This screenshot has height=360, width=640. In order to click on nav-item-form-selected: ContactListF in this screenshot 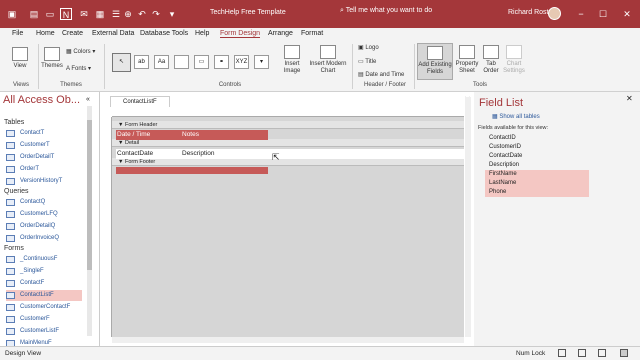, I will do `click(44, 295)`.